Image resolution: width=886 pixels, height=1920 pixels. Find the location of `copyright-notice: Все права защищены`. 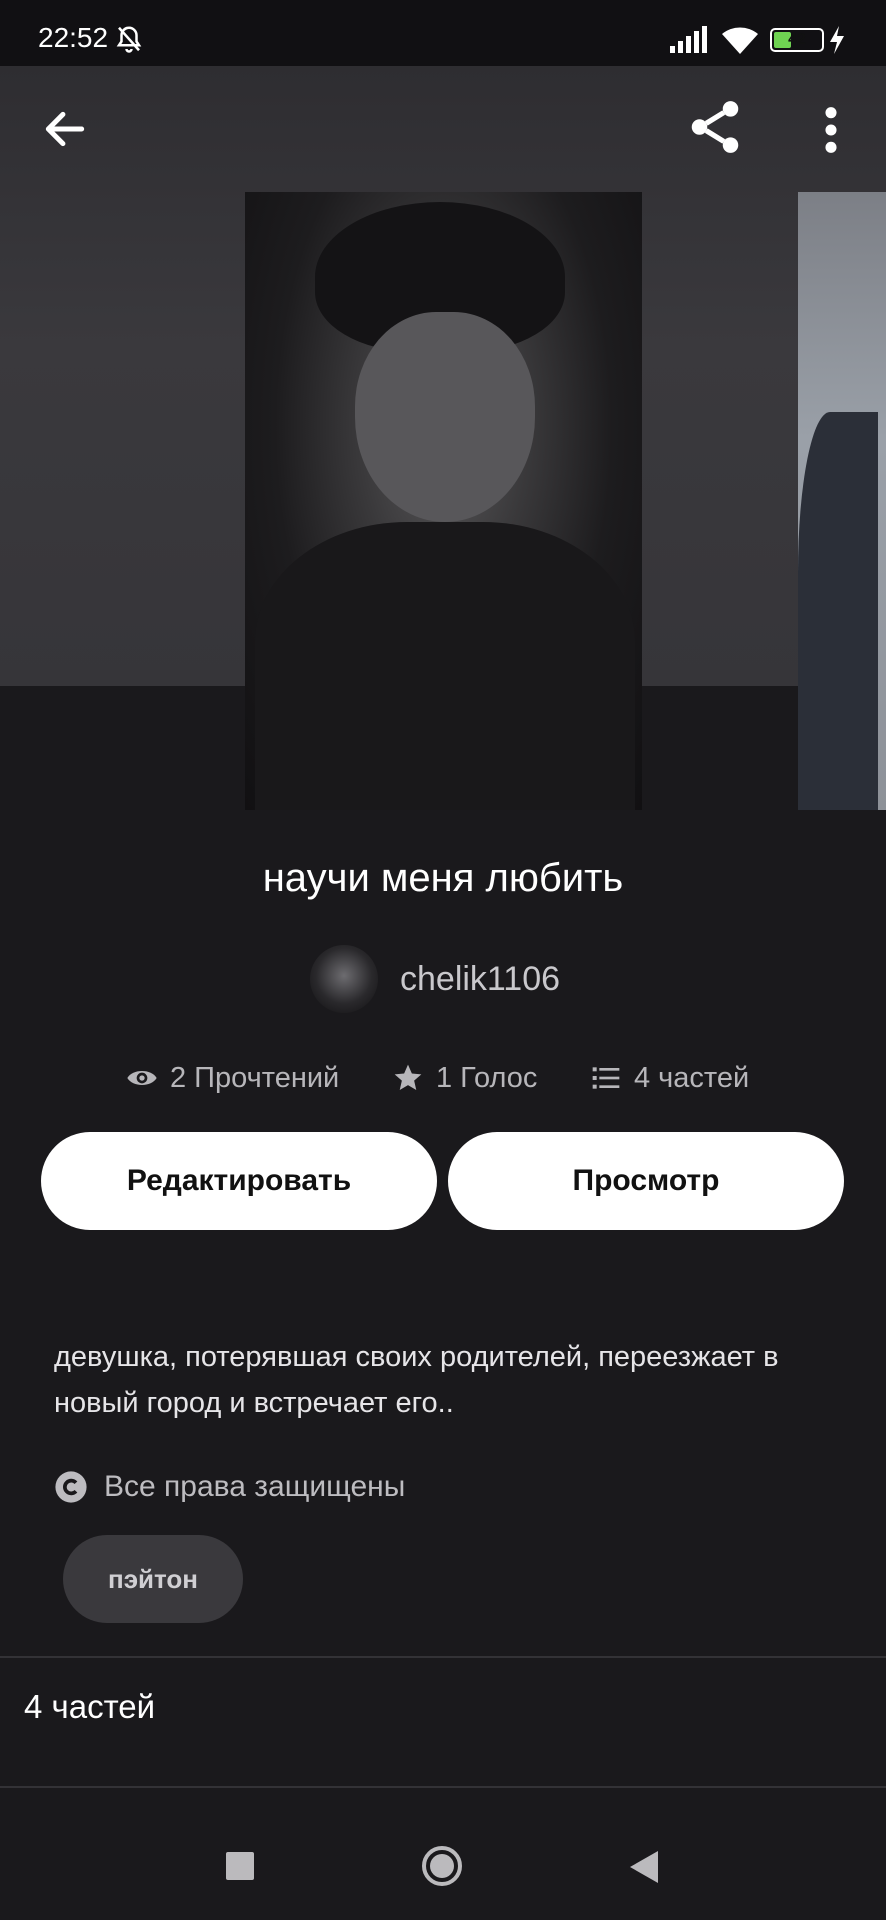

copyright-notice: Все права защищены is located at coordinates (229, 1487).